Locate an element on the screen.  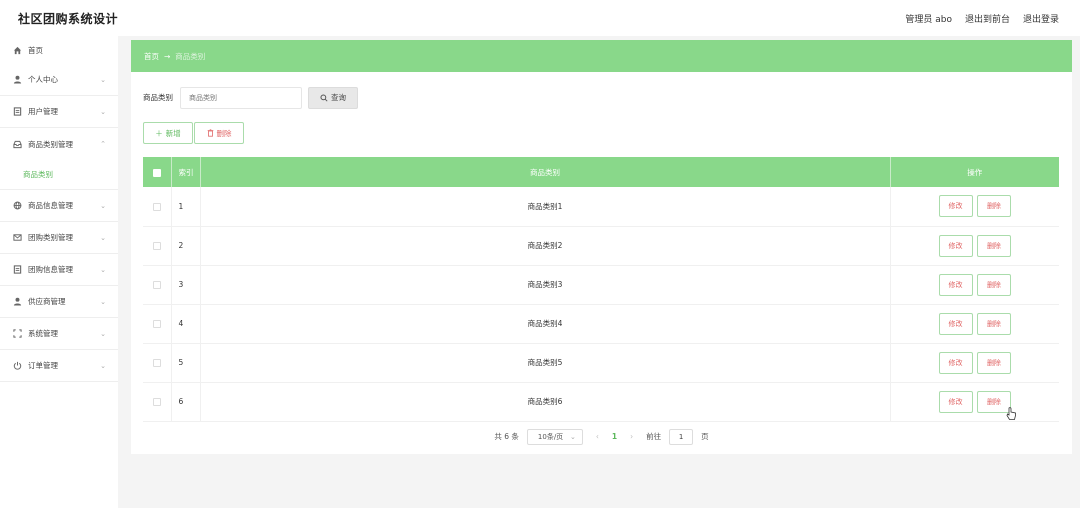
page-suffix: 页 is located at coordinates (705, 436).